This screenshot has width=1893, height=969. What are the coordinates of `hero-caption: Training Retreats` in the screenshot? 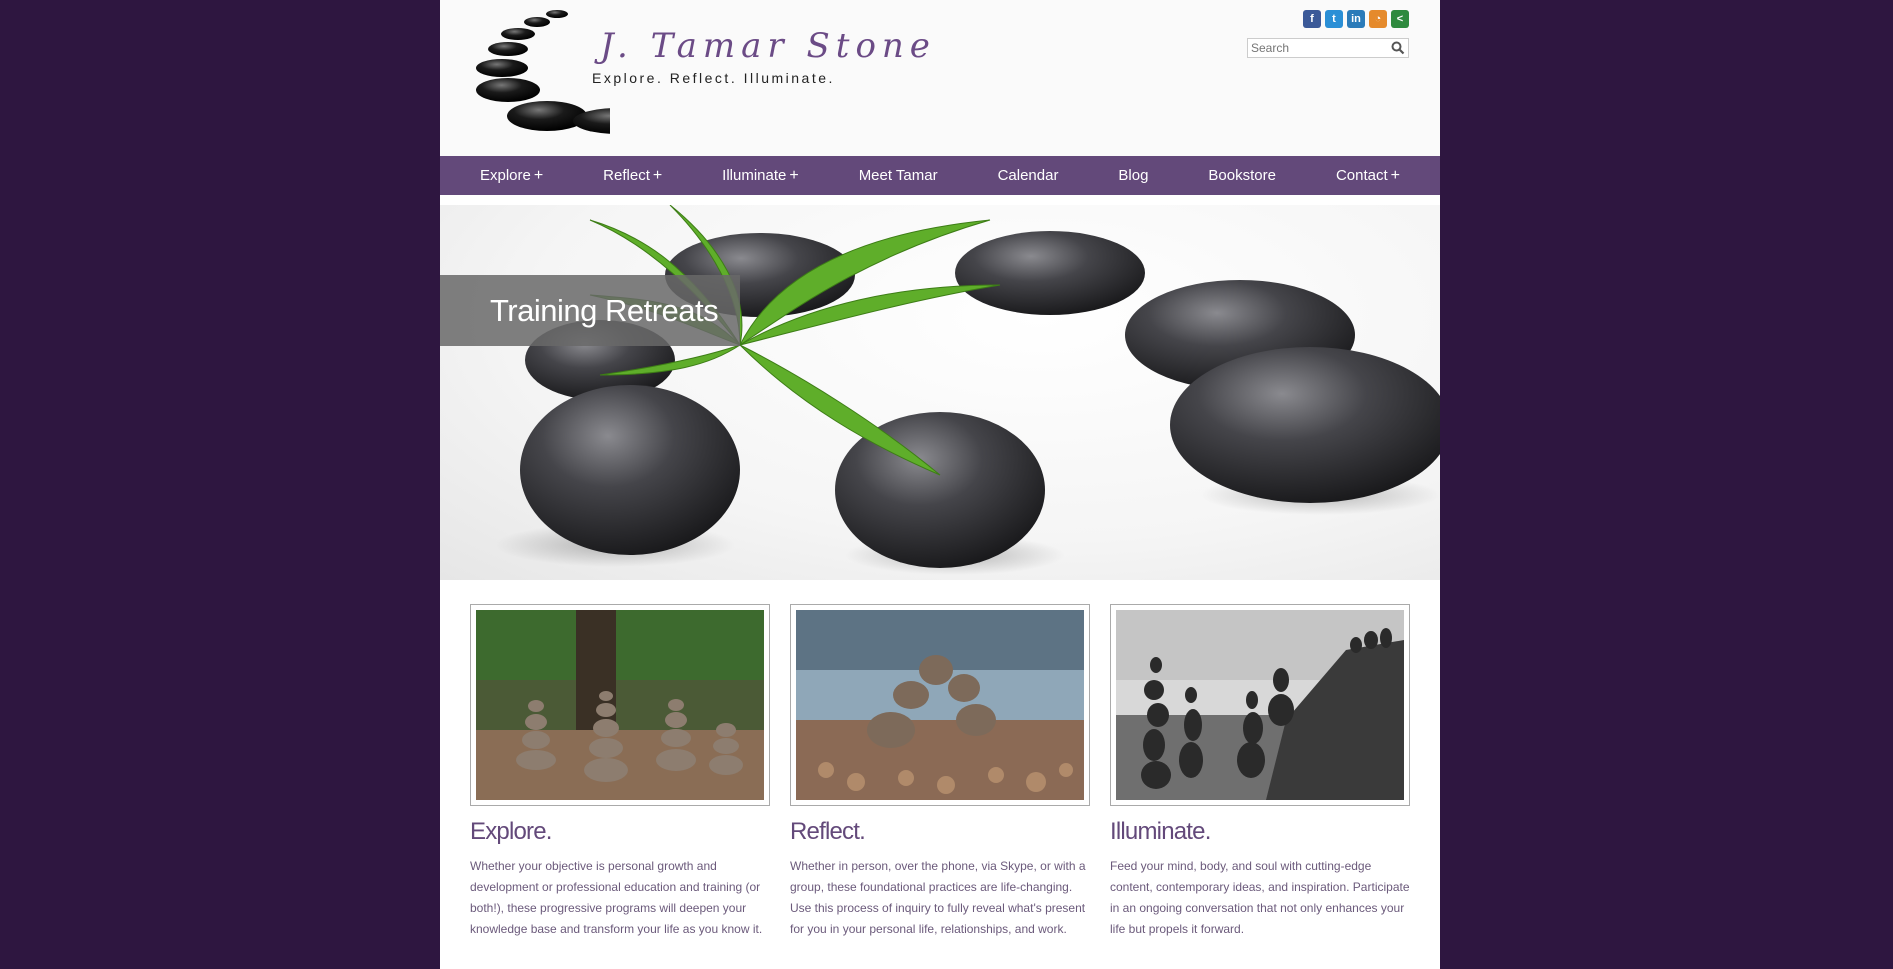 It's located at (590, 310).